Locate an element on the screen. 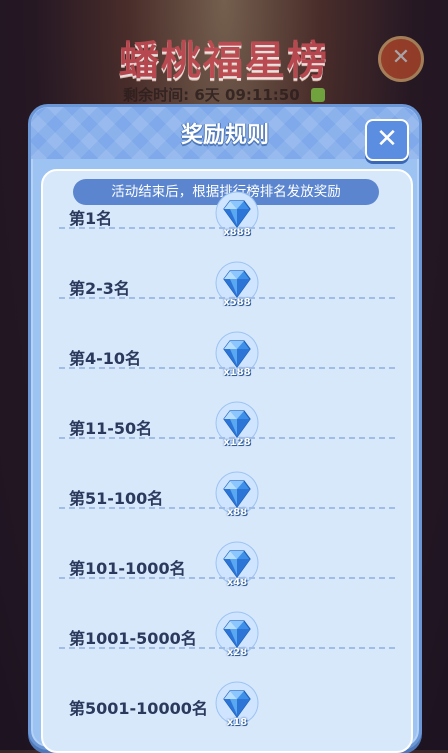 This screenshot has height=753, width=448. rank-label: 第11-50名 is located at coordinates (111, 428).